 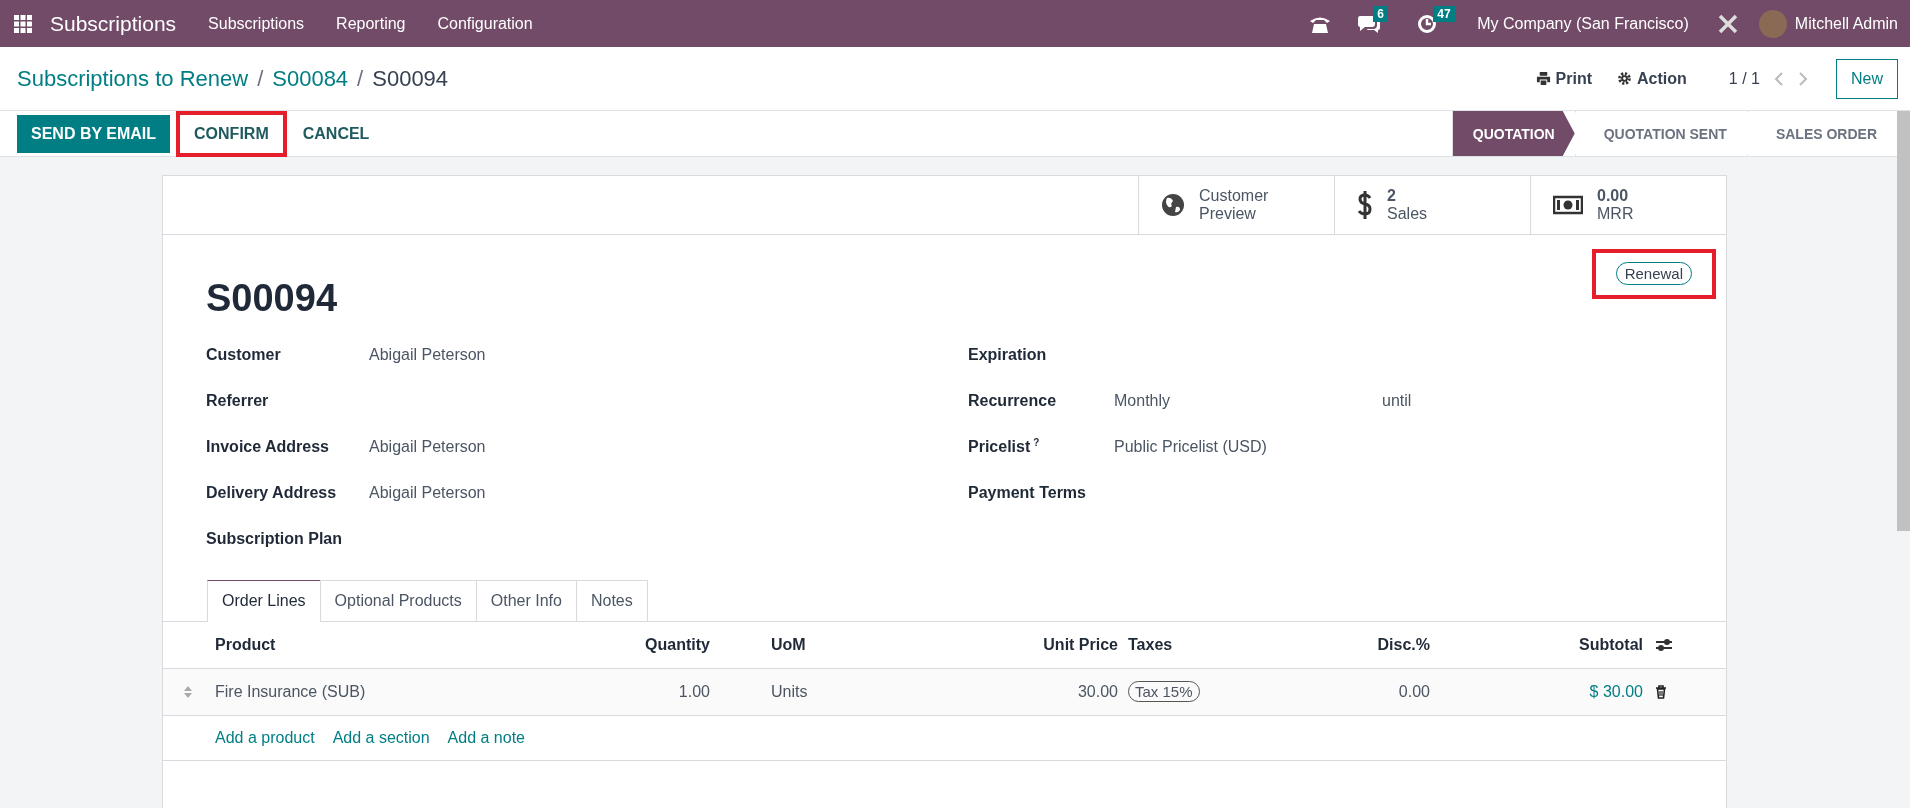 I want to click on company-switcher: My Company (San Francisco), so click(x=1583, y=23).